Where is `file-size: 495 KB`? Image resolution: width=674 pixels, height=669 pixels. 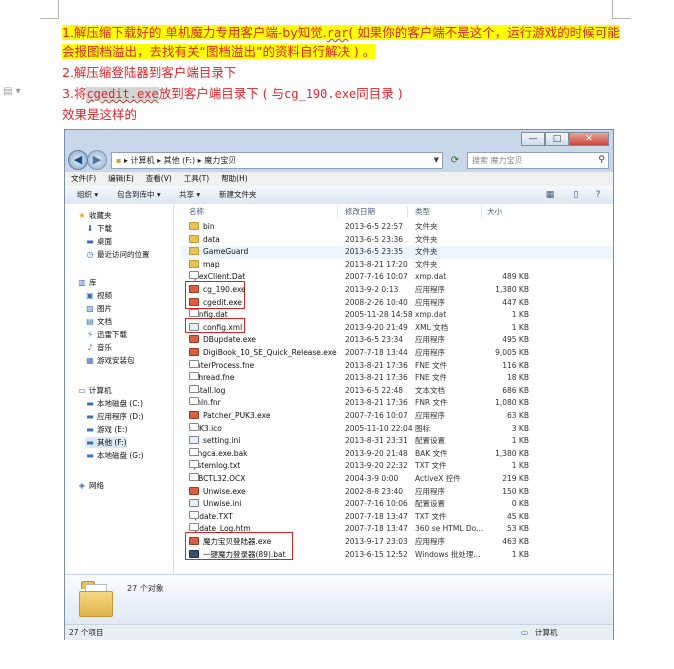 file-size: 495 KB is located at coordinates (515, 340).